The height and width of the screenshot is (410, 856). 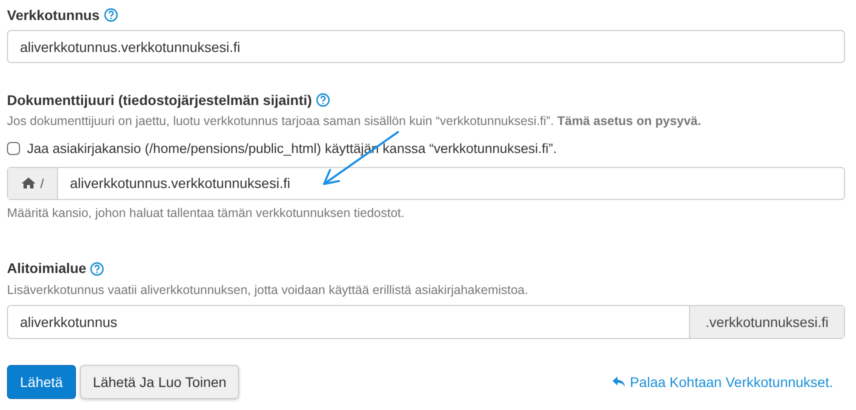 I want to click on field-label: Alitoimialue, so click(x=46, y=268).